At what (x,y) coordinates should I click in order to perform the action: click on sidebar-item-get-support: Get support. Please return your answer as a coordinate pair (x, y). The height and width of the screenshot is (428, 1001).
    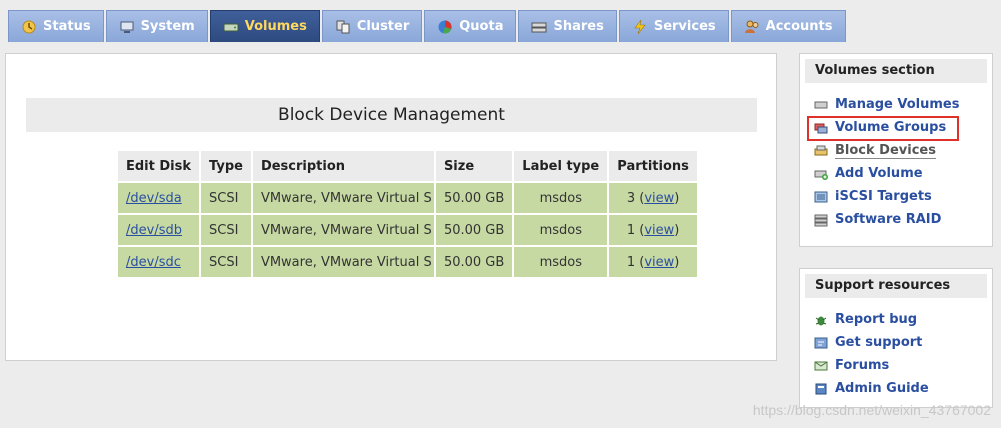
    Looking at the image, I should click on (896, 342).